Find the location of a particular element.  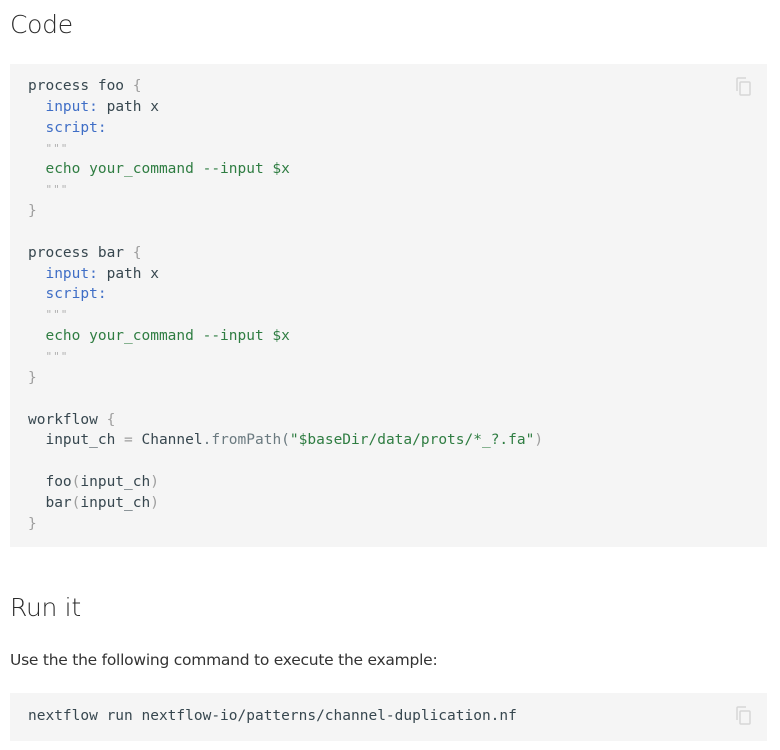

code-token: = is located at coordinates (128, 440).